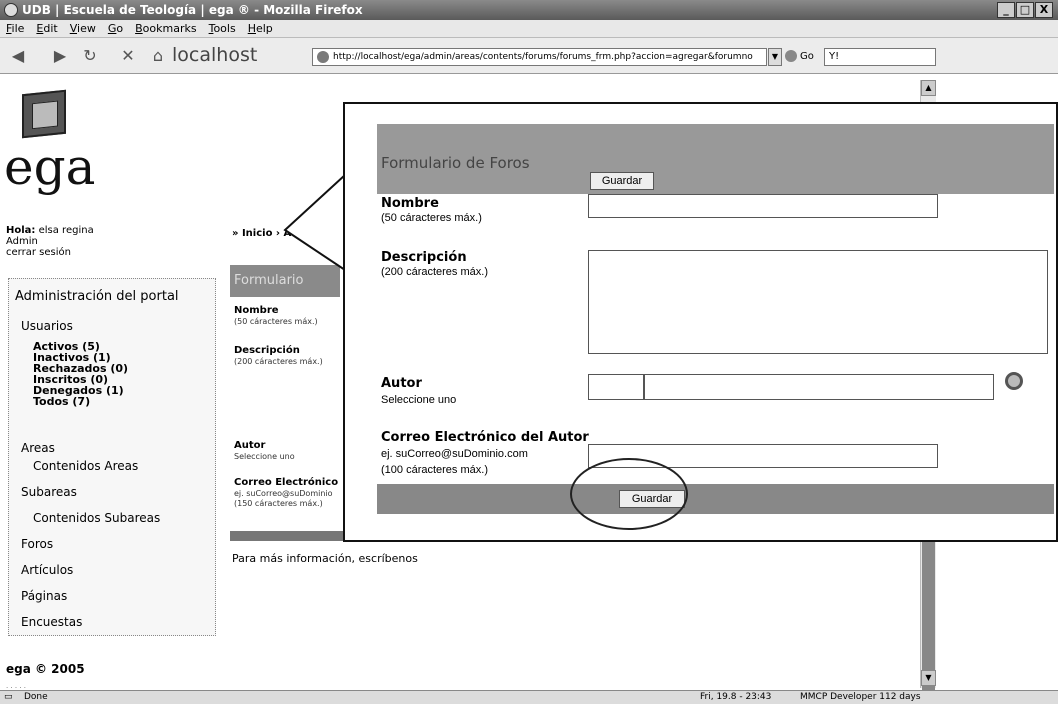 This screenshot has width=1058, height=704. Describe the element at coordinates (807, 56) in the screenshot. I see `go-label: Go` at that location.